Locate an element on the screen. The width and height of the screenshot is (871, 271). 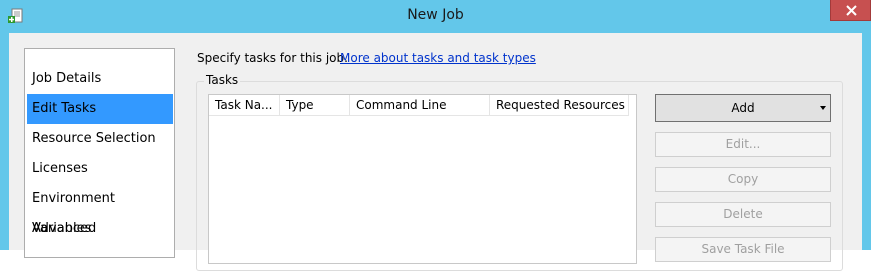
copy-button: Copy is located at coordinates (743, 179).